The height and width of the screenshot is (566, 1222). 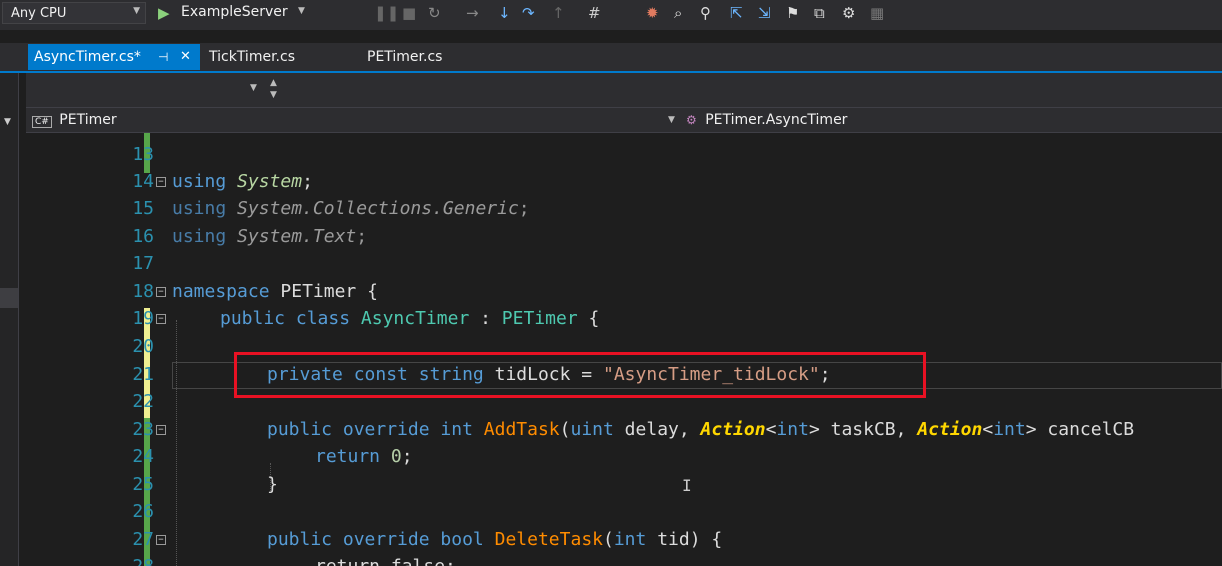 What do you see at coordinates (143, 208) in the screenshot?
I see `line-number: 15` at bounding box center [143, 208].